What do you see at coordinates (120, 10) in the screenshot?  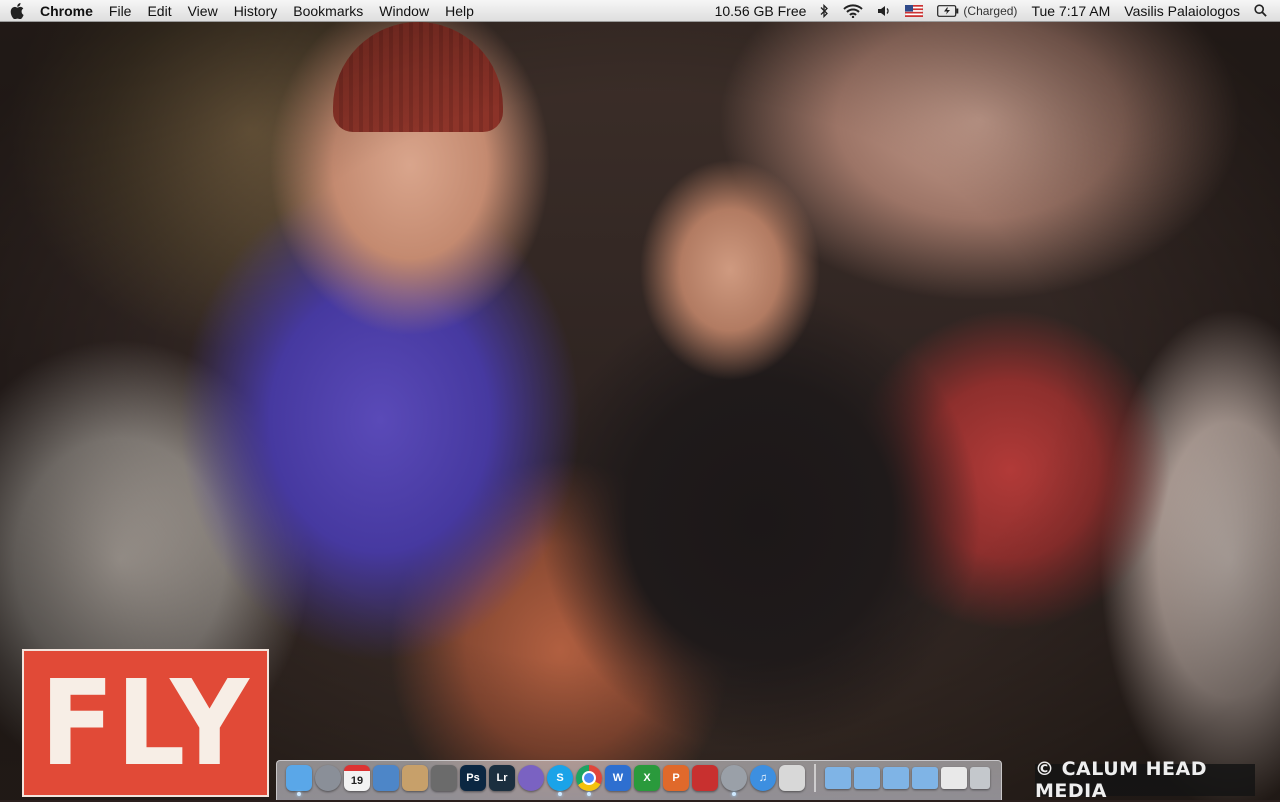 I see `menu-file: File` at bounding box center [120, 10].